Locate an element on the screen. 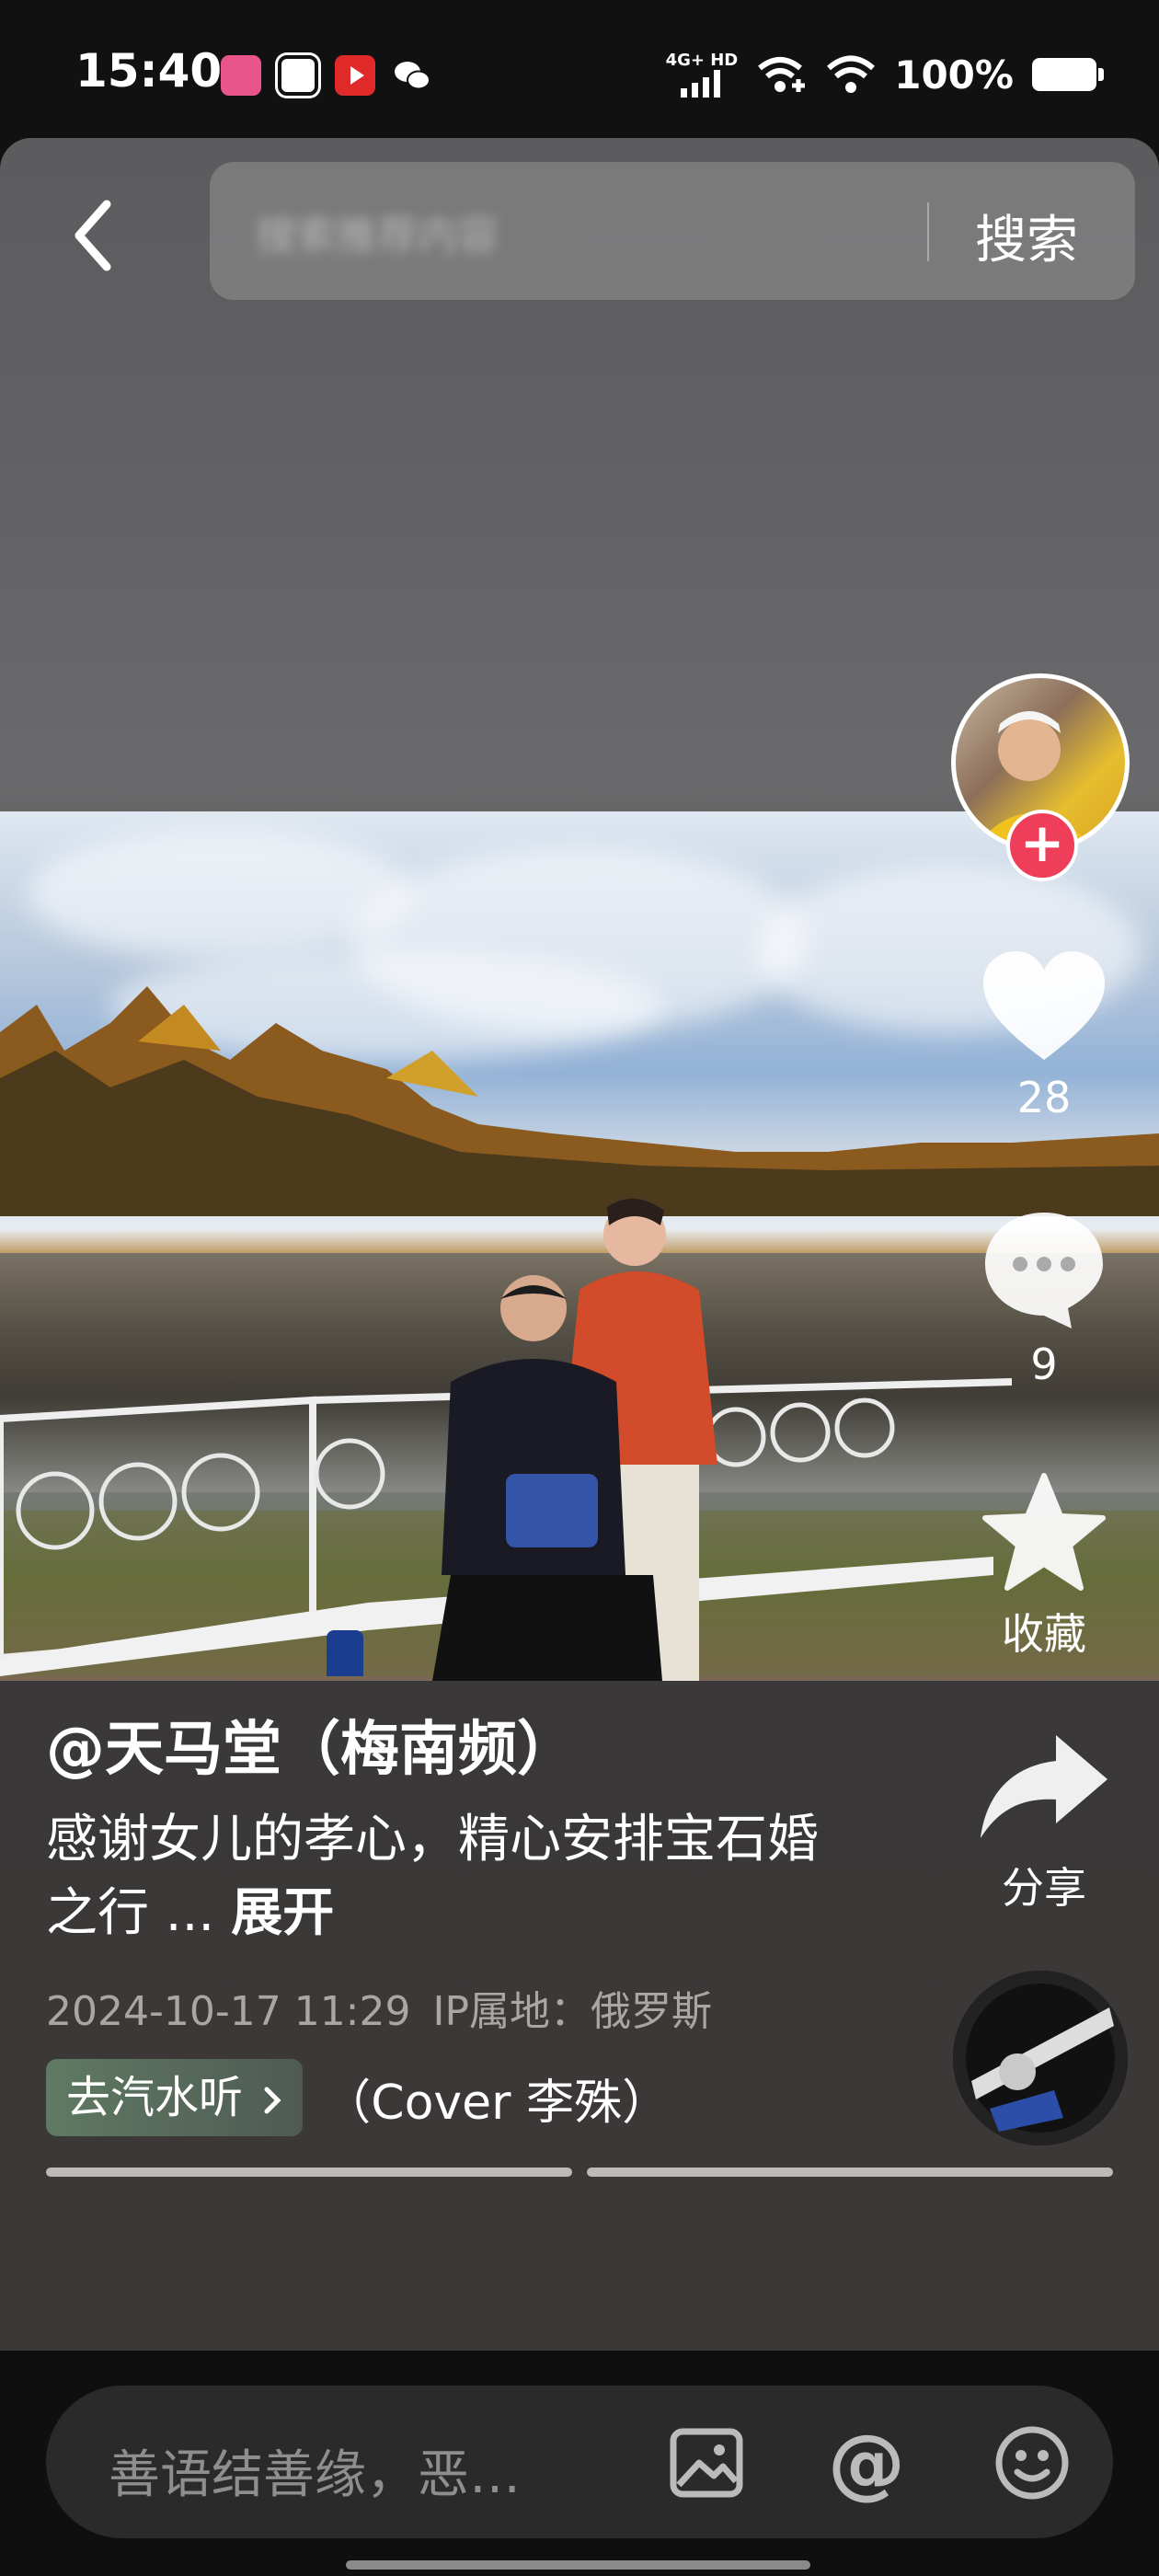 The height and width of the screenshot is (2576, 1159). post-description: 感谢女儿的孝心，精心安排宝石婚之行 ... 展开 is located at coordinates (441, 1876).